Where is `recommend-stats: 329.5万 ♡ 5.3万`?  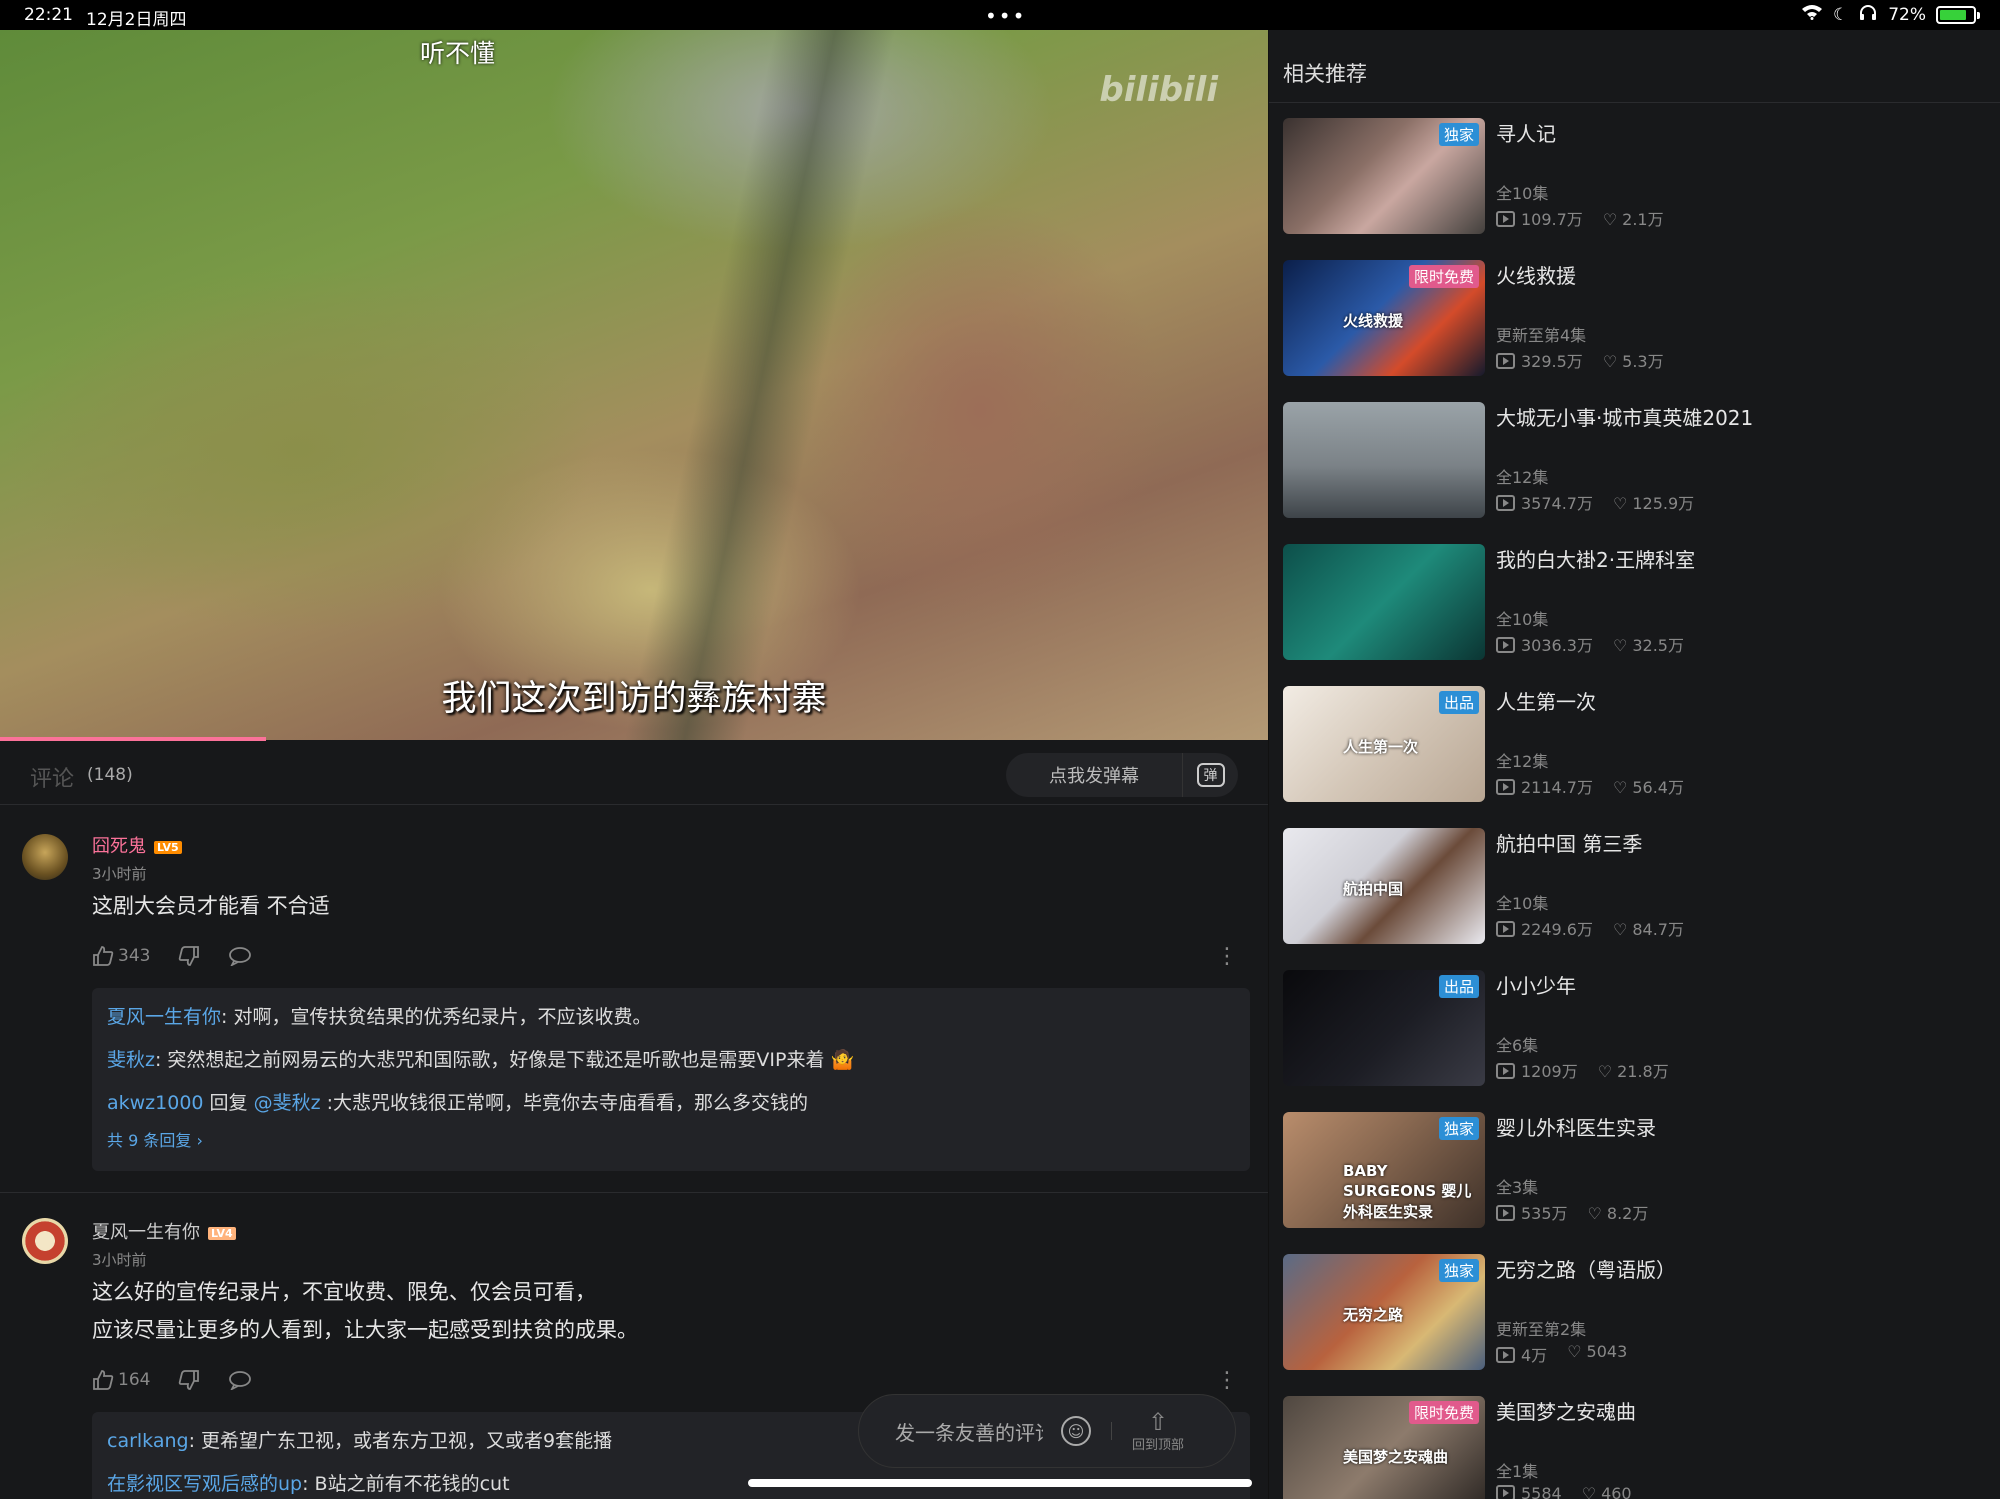 recommend-stats: 329.5万 ♡ 5.3万 is located at coordinates (1580, 360).